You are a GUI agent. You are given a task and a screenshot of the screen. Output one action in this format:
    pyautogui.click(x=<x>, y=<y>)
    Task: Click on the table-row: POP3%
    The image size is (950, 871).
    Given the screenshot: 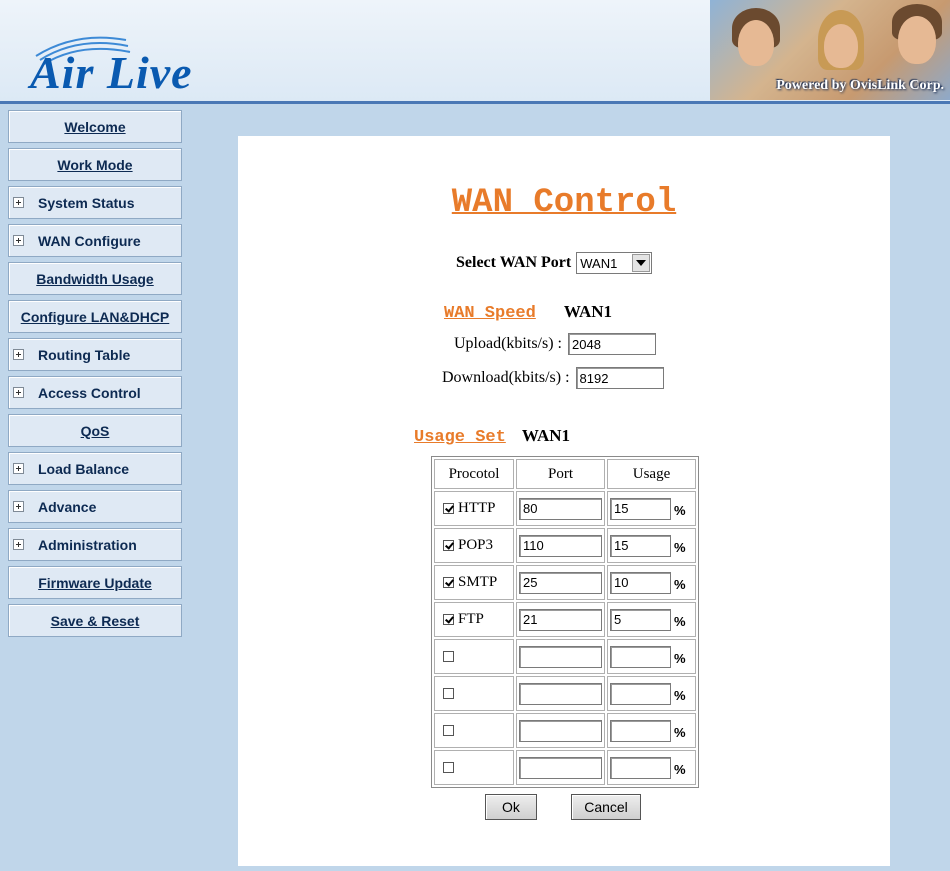 What is the action you would take?
    pyautogui.click(x=565, y=545)
    